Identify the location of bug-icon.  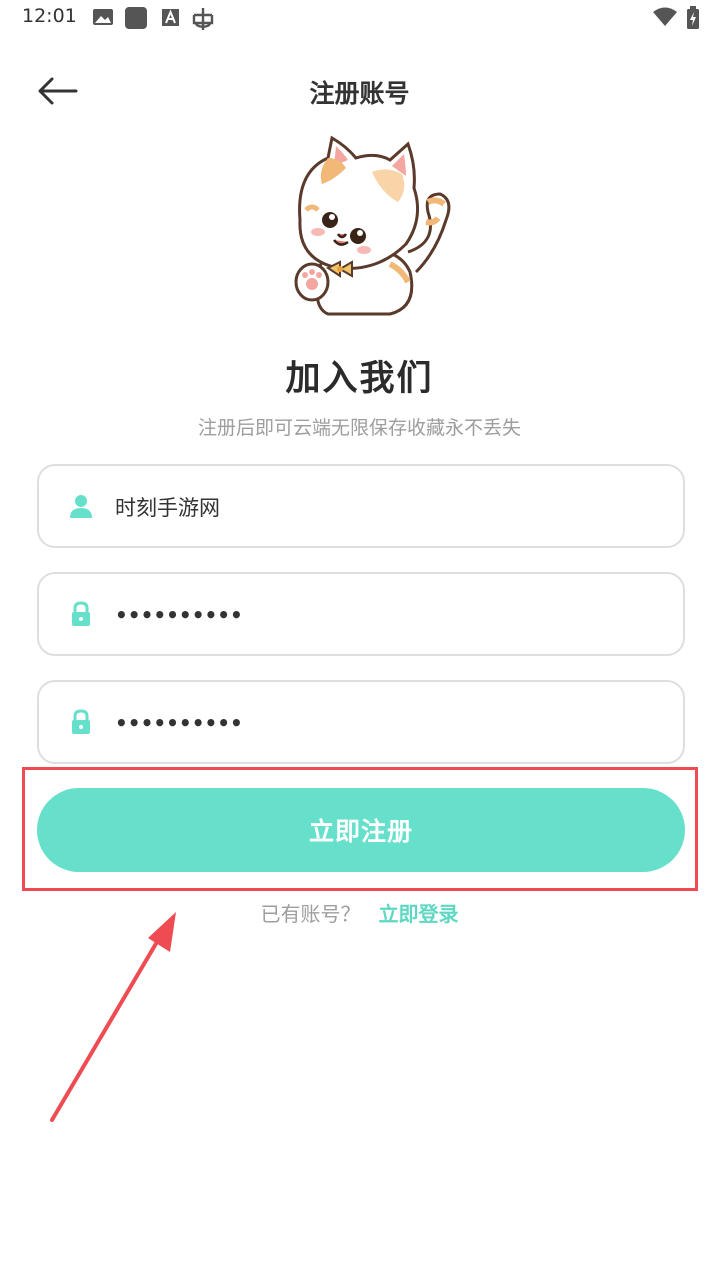
(203, 19).